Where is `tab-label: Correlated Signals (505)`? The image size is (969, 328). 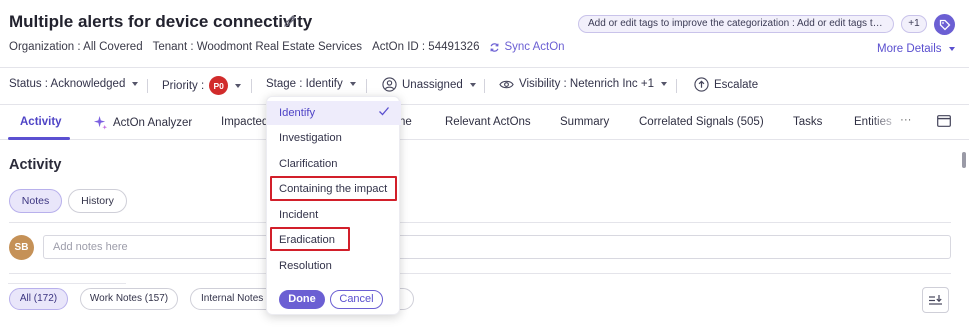 tab-label: Correlated Signals (505) is located at coordinates (701, 122).